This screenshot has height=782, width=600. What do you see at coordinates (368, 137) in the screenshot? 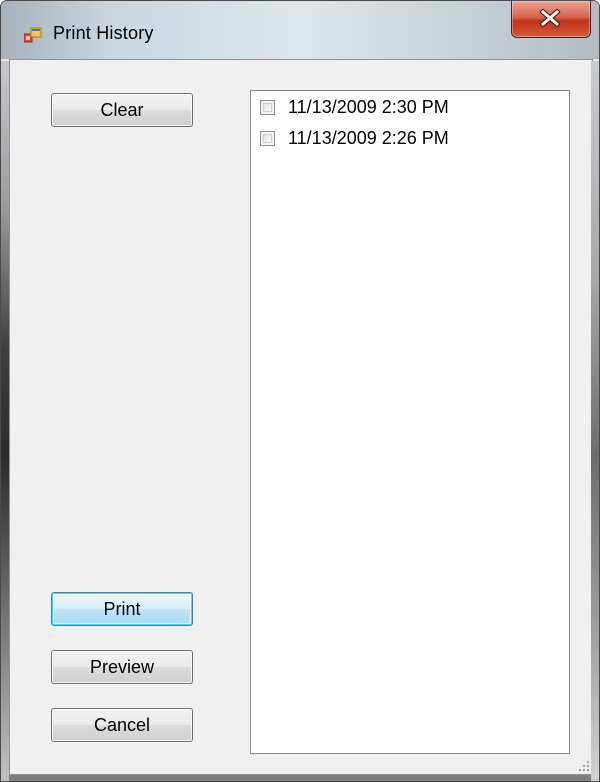
I see `list-item-label: 11/13/2009 2:26 PM` at bounding box center [368, 137].